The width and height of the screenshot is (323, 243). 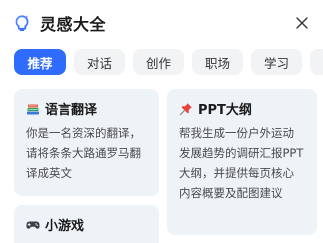 What do you see at coordinates (71, 110) in the screenshot?
I see `card-title: 语言翻译` at bounding box center [71, 110].